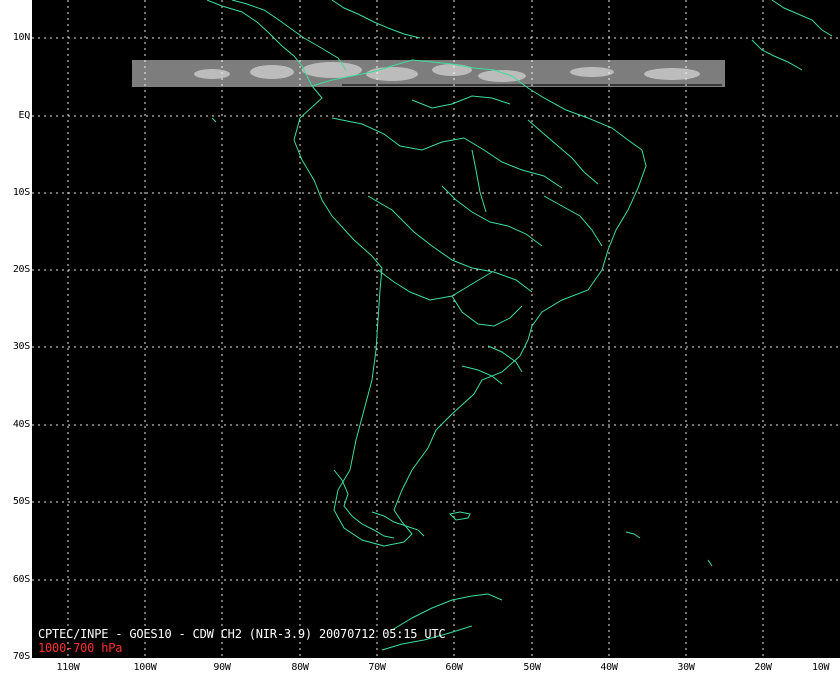  What do you see at coordinates (21, 192) in the screenshot?
I see `lat-label-10s: 10S` at bounding box center [21, 192].